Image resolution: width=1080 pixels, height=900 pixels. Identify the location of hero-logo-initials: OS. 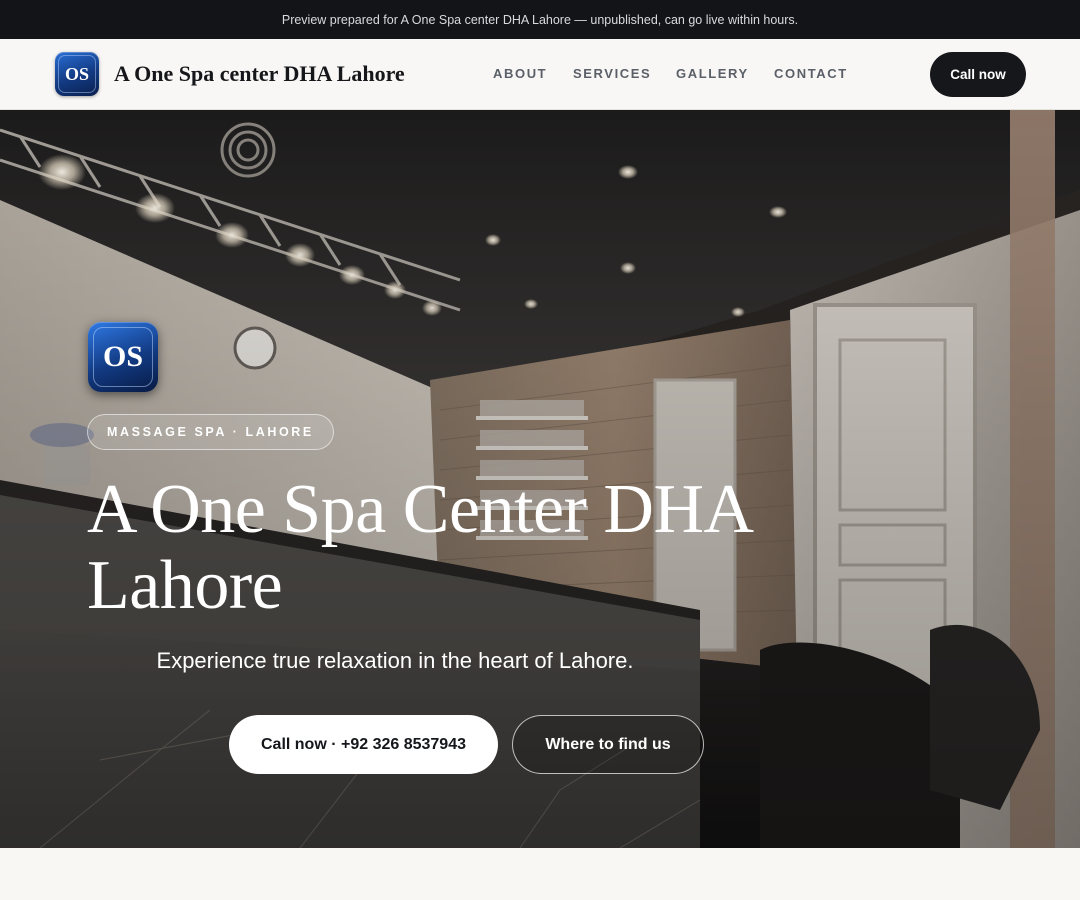
(123, 357).